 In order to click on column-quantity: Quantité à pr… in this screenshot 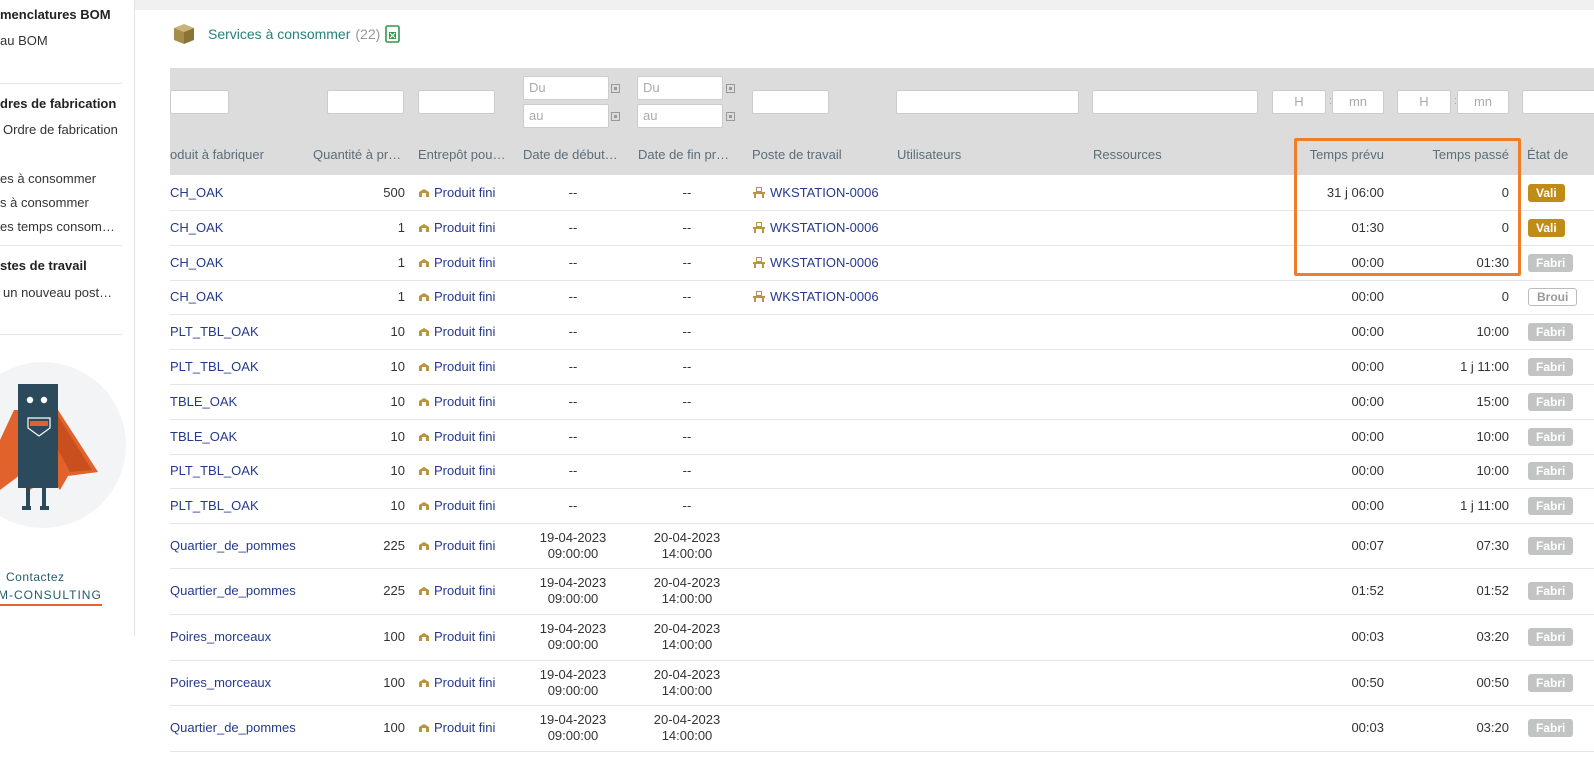, I will do `click(359, 154)`.